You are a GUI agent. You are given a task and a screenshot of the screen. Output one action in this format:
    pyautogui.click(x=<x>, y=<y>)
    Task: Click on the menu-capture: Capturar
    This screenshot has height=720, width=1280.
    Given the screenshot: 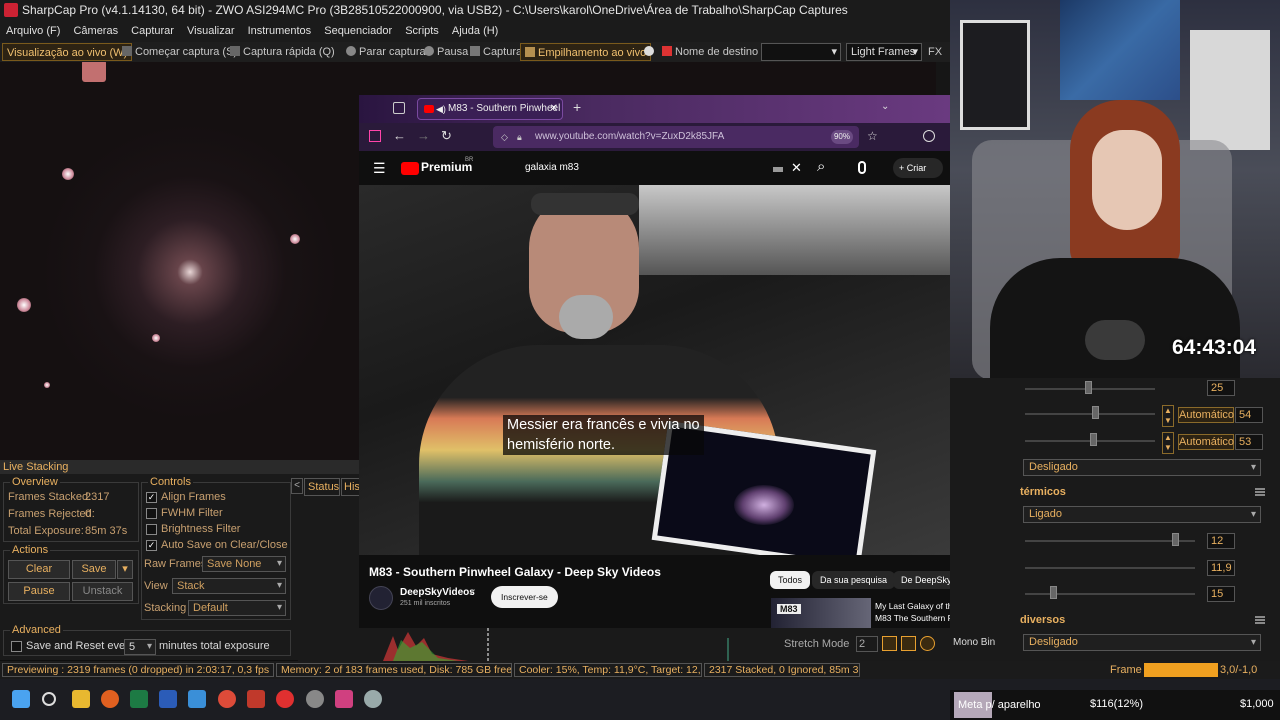 What is the action you would take?
    pyautogui.click(x=152, y=31)
    